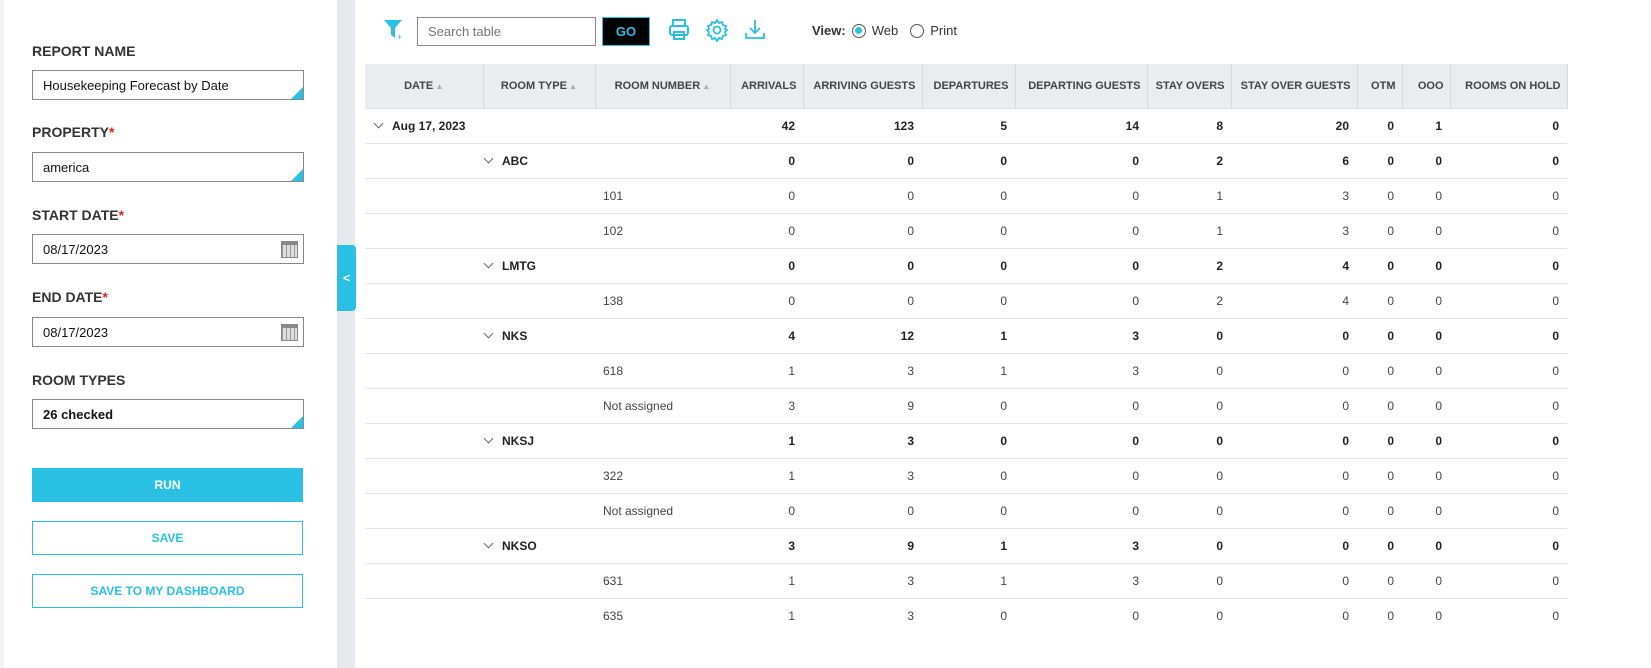 The height and width of the screenshot is (668, 1651). What do you see at coordinates (168, 85) in the screenshot?
I see `report-name-field: Housekeeping Forecast by Date` at bounding box center [168, 85].